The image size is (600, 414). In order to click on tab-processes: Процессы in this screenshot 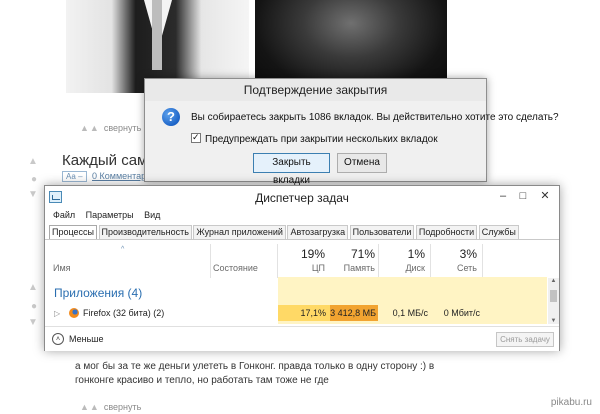, I will do `click(73, 232)`.